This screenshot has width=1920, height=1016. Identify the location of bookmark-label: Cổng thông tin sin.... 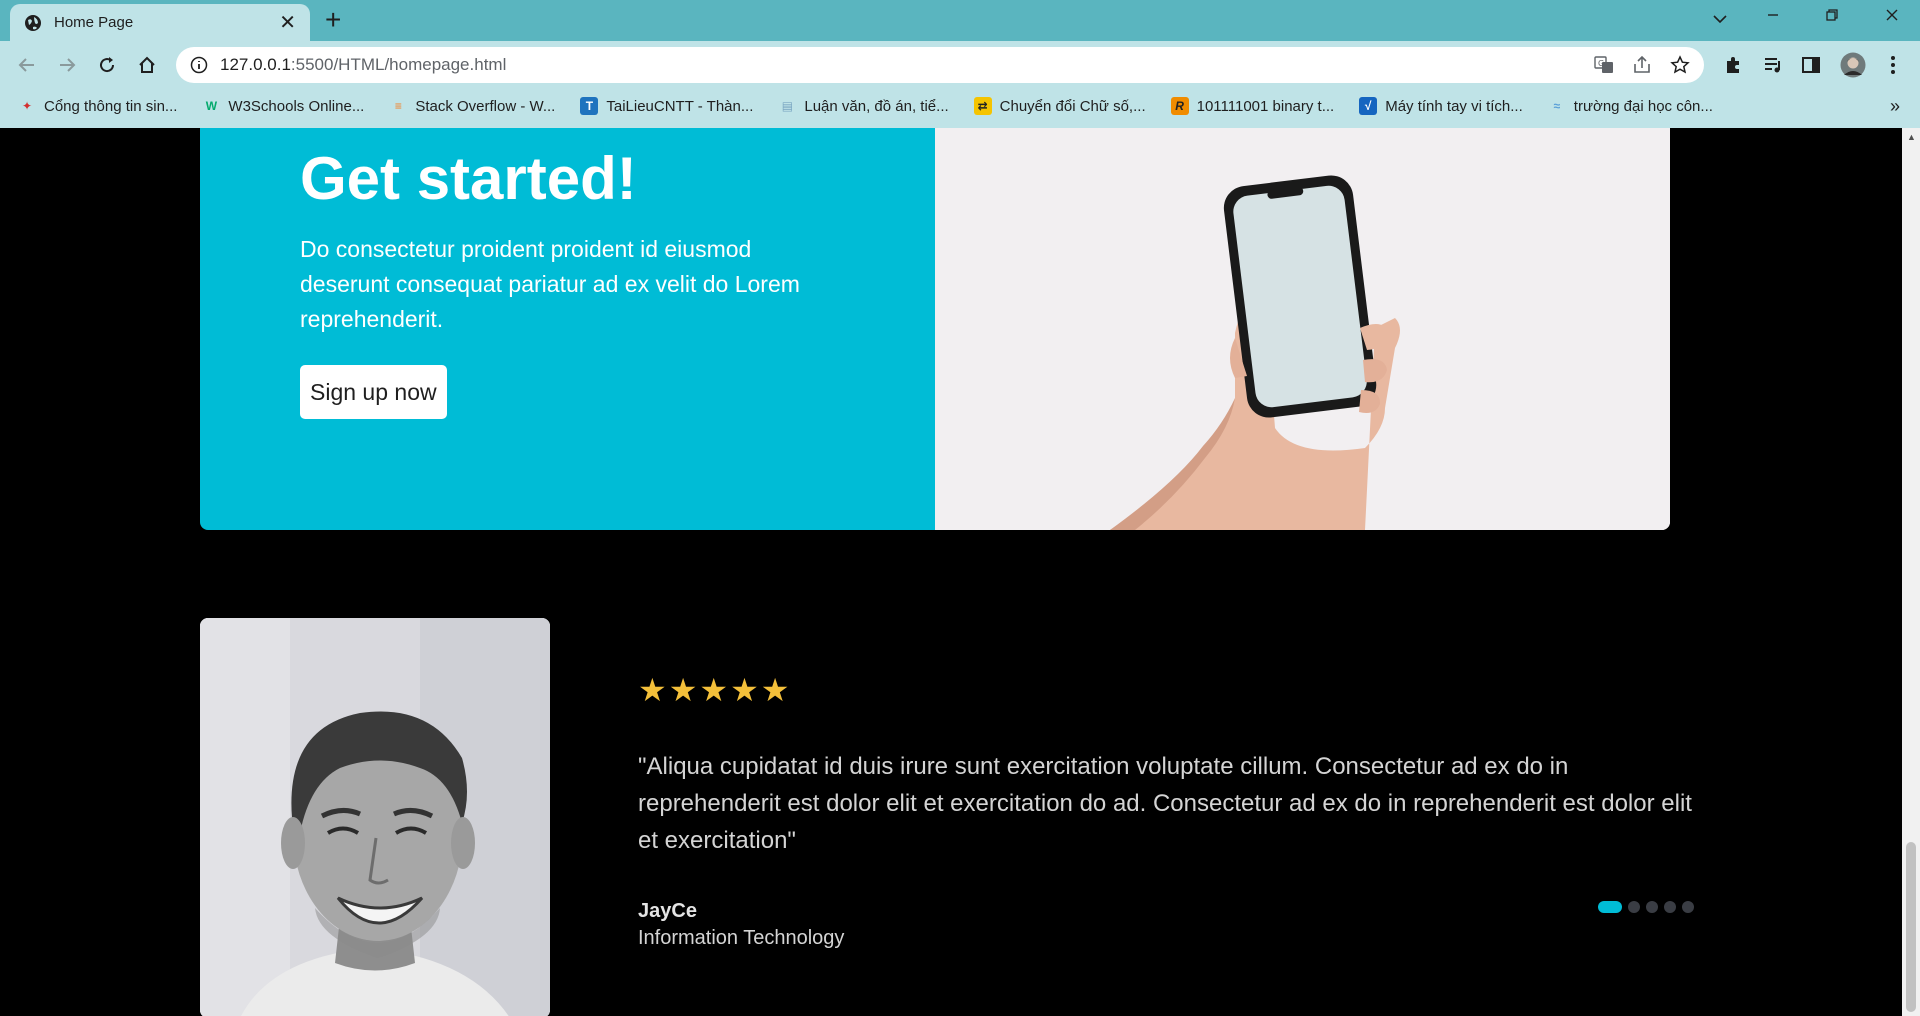
(111, 106).